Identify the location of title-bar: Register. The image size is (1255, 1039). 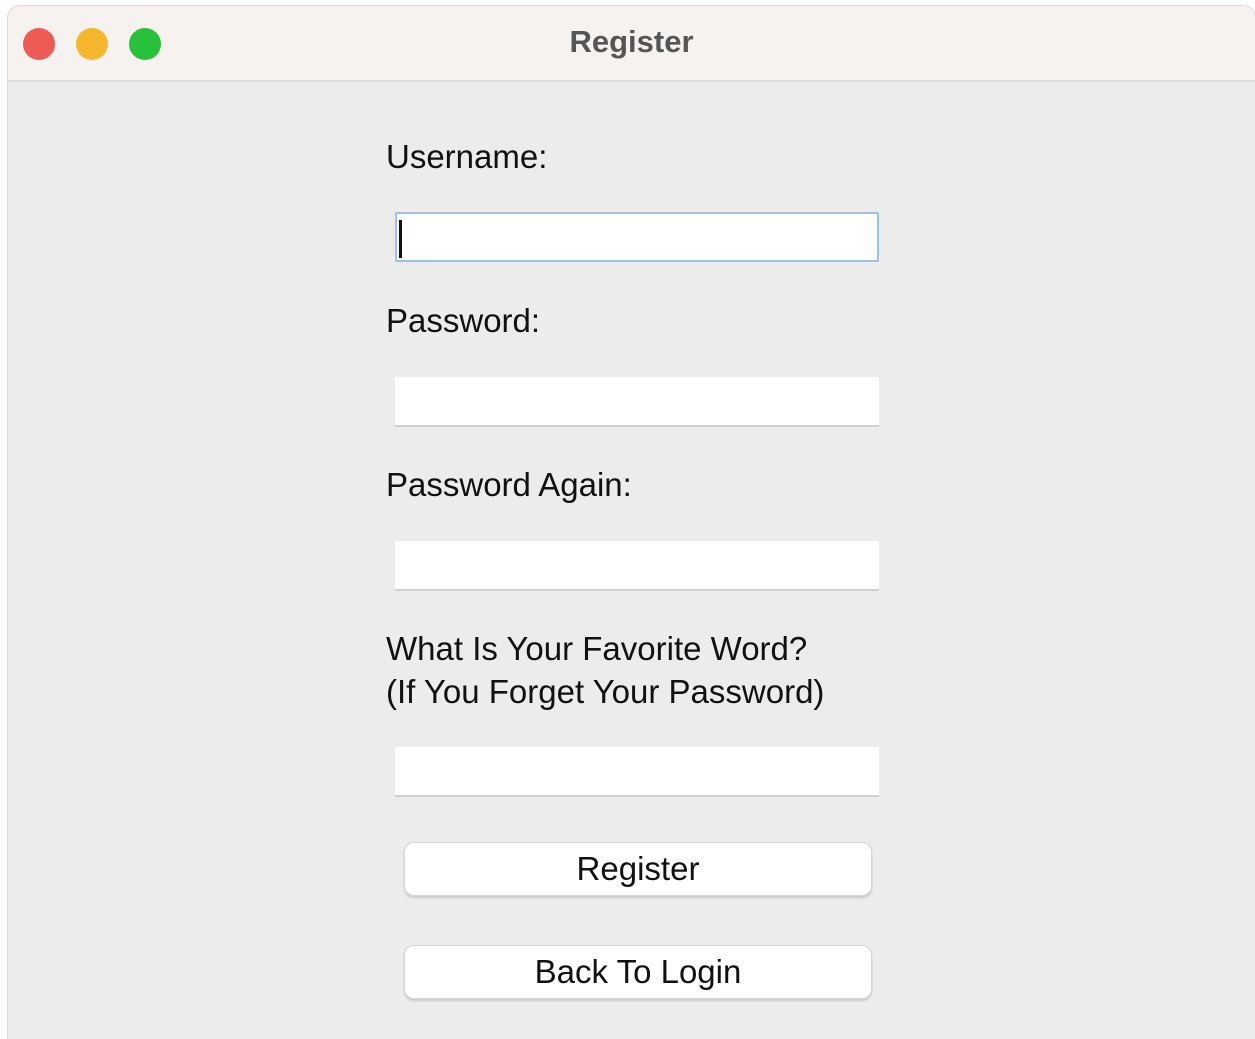
(631, 44).